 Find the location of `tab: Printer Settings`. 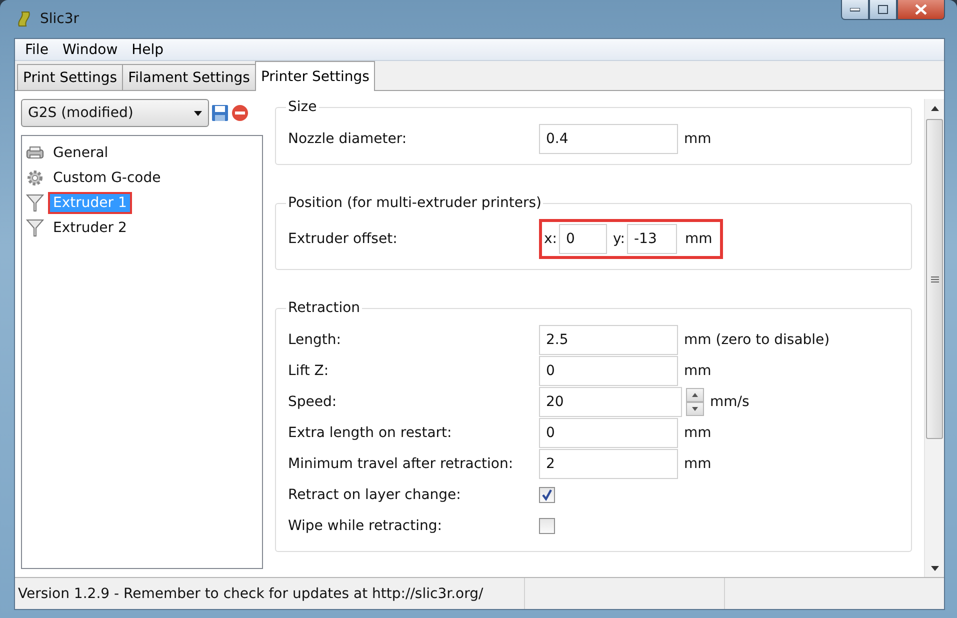

tab: Printer Settings is located at coordinates (315, 76).